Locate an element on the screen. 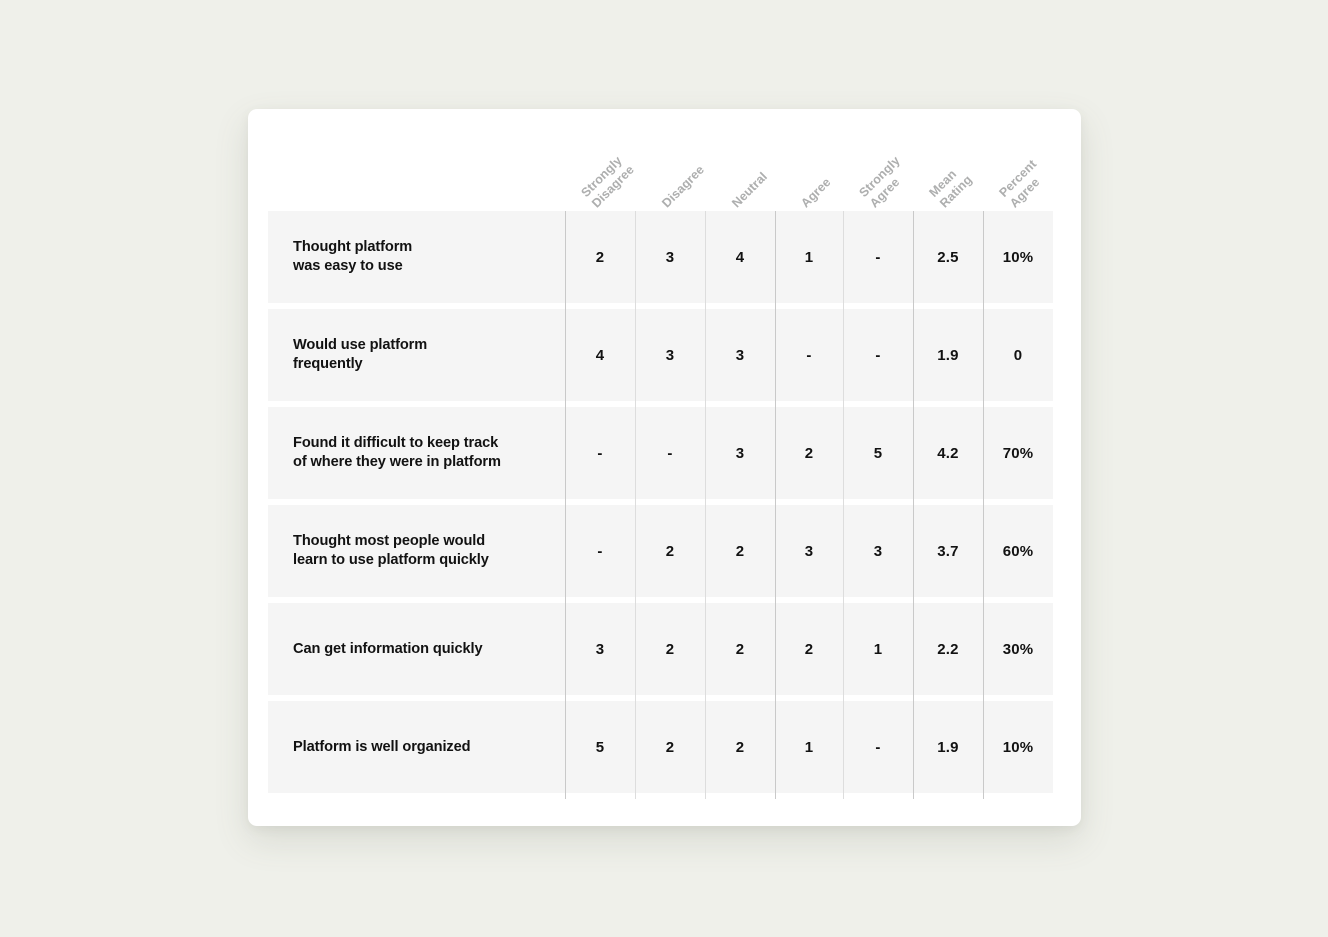  column-header-label: Agree is located at coordinates (816, 192).